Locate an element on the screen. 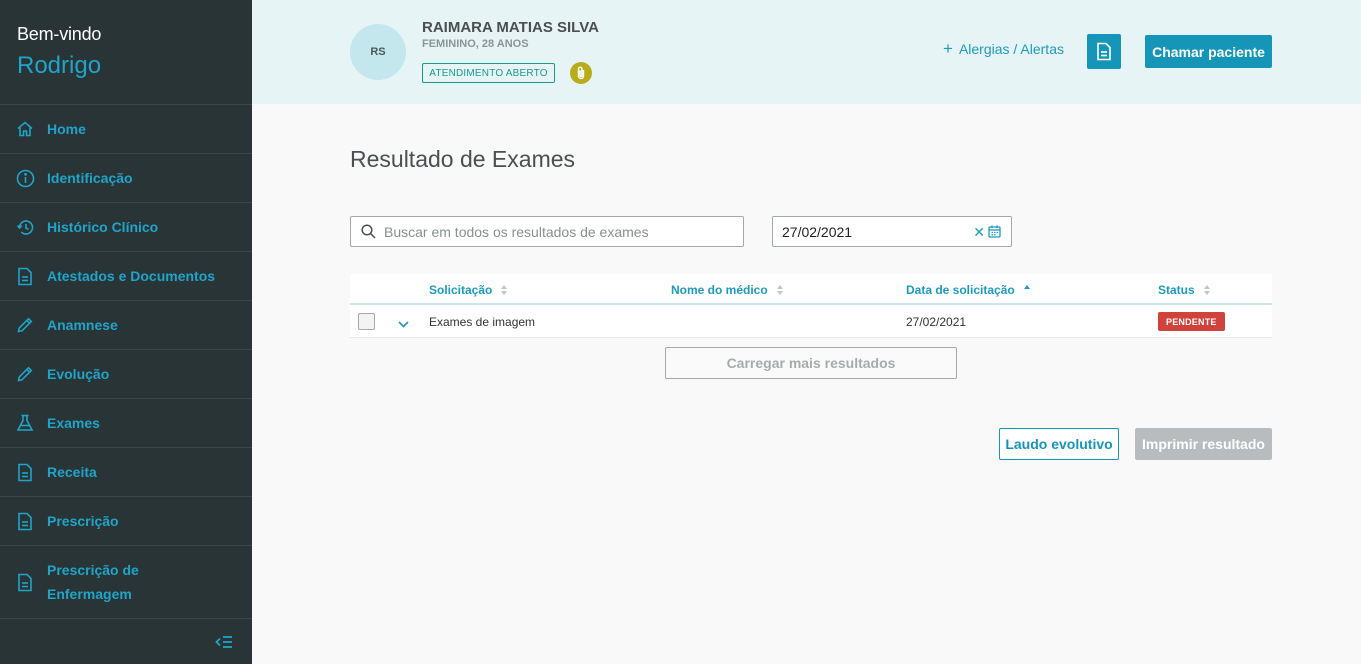 This screenshot has width=1361, height=664. info-icon is located at coordinates (25, 178).